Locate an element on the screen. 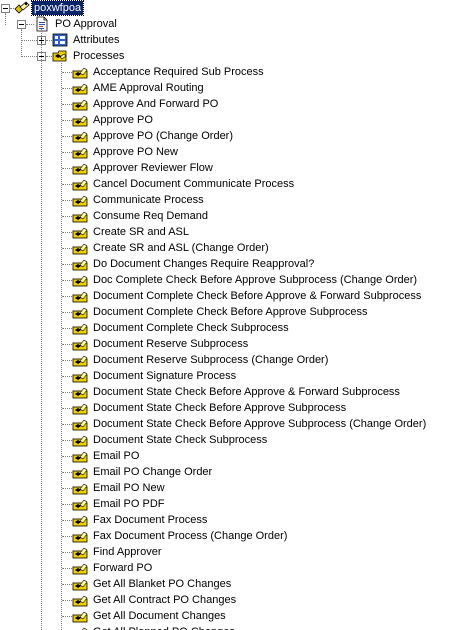 The width and height of the screenshot is (461, 630). tree-line-attributes-branch is located at coordinates (29, 40).